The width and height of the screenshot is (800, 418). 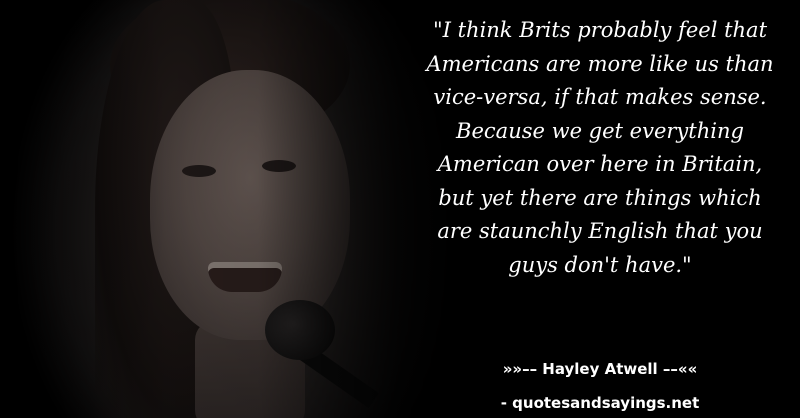 What do you see at coordinates (600, 231) in the screenshot?
I see `quote-line: are staunchly English that you` at bounding box center [600, 231].